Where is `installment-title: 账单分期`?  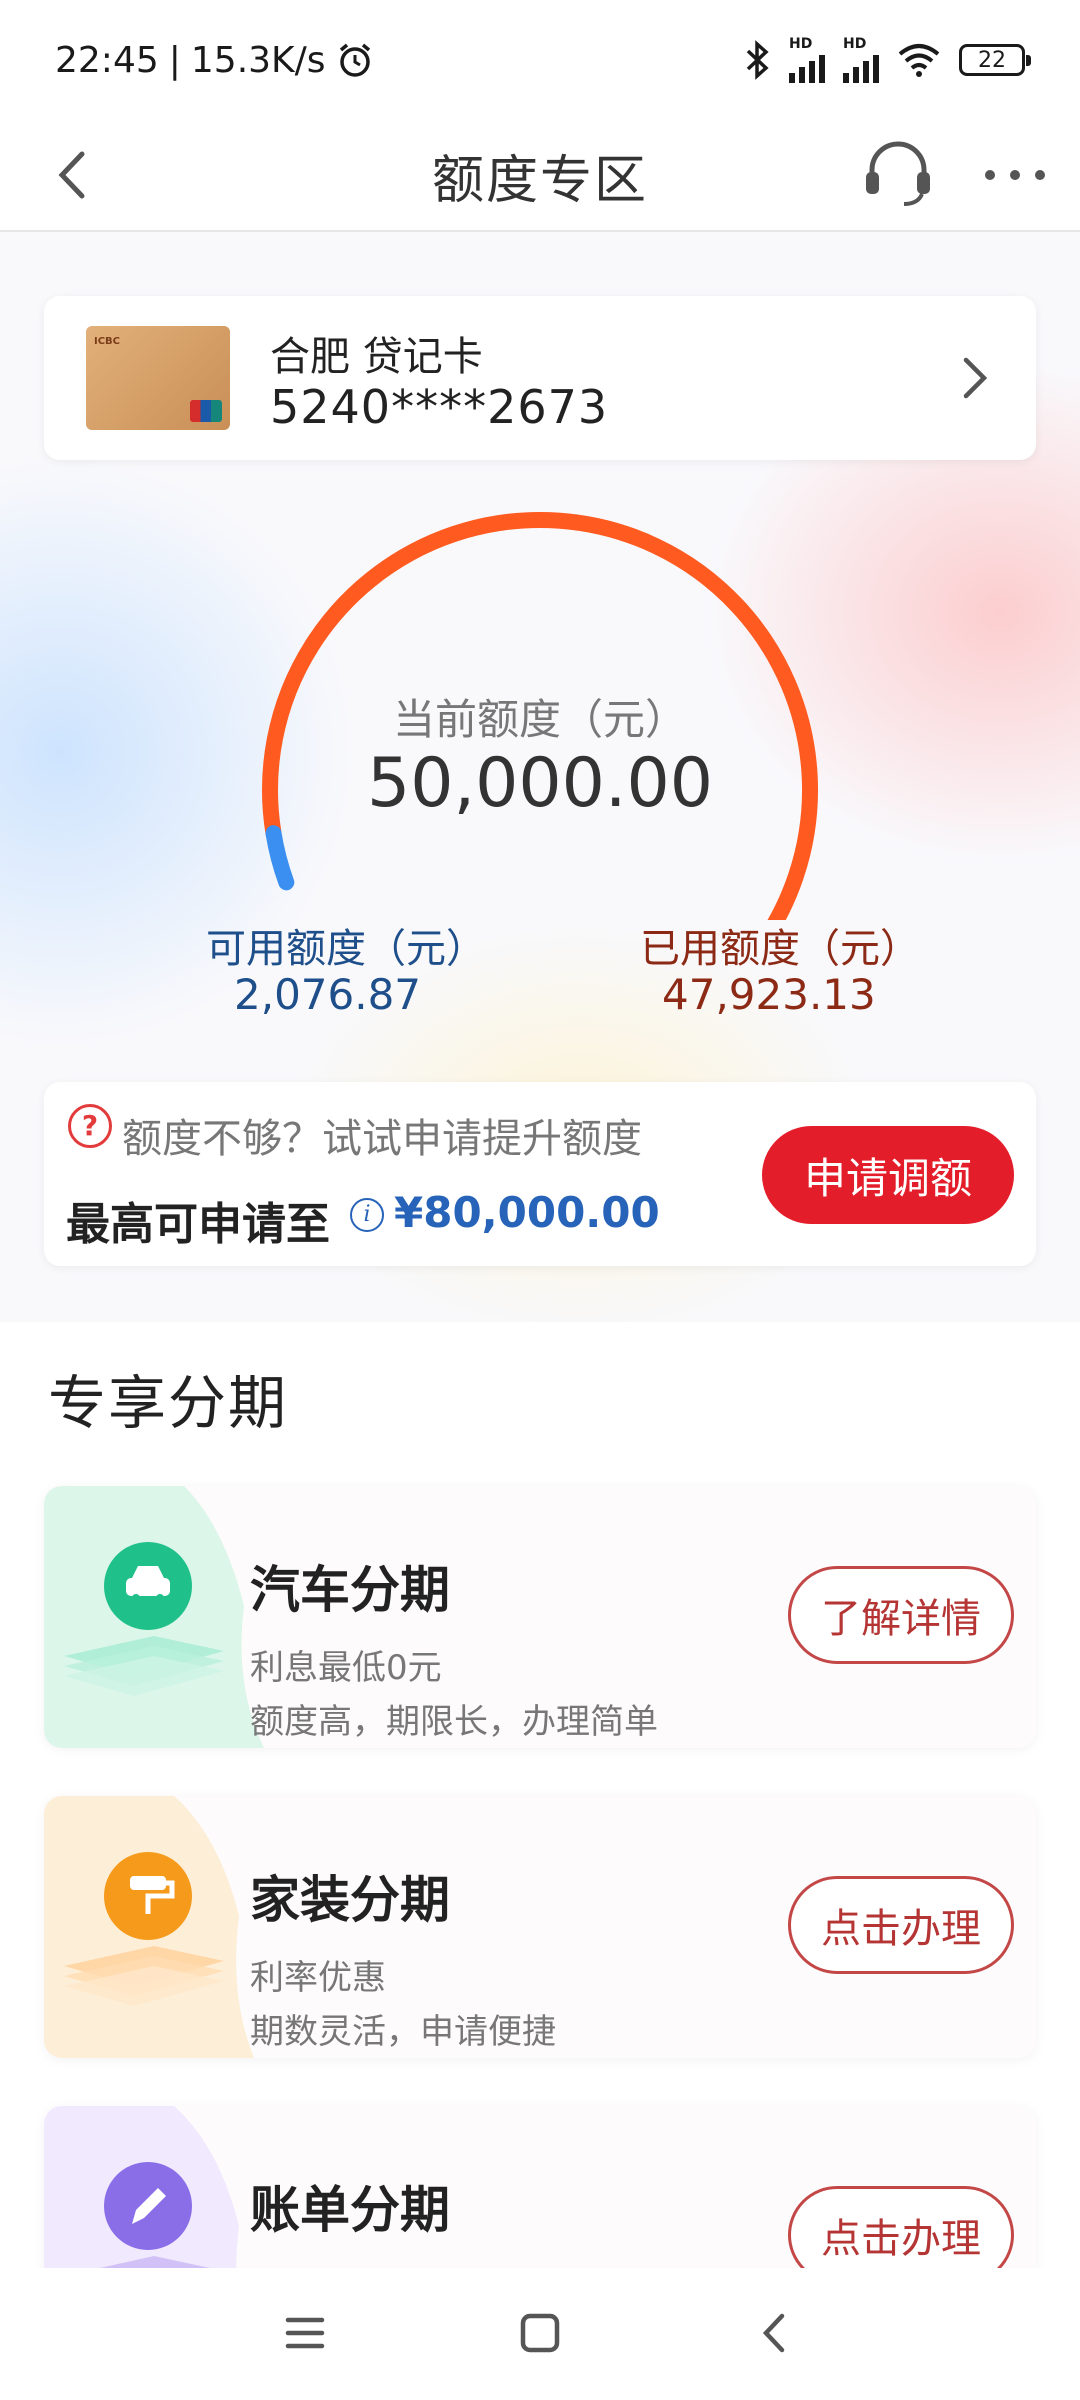
installment-title: 账单分期 is located at coordinates (350, 2210).